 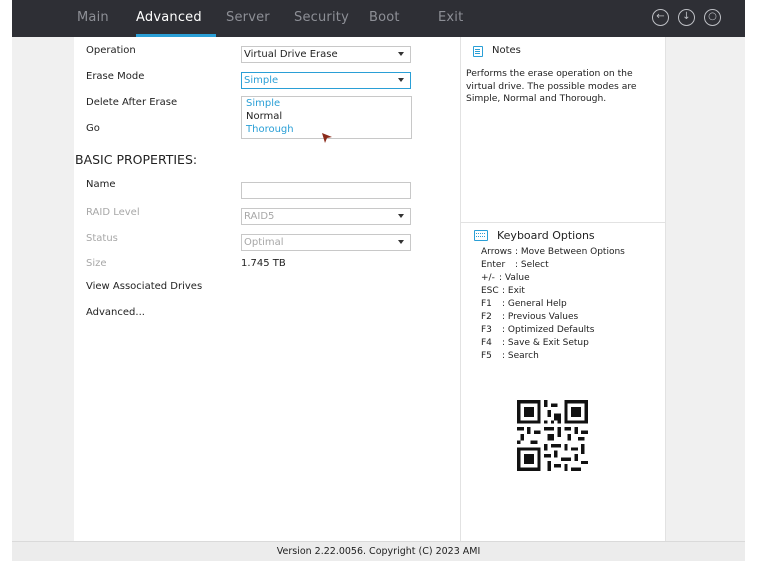 What do you see at coordinates (327, 138) in the screenshot?
I see `mouse-cursor-icon` at bounding box center [327, 138].